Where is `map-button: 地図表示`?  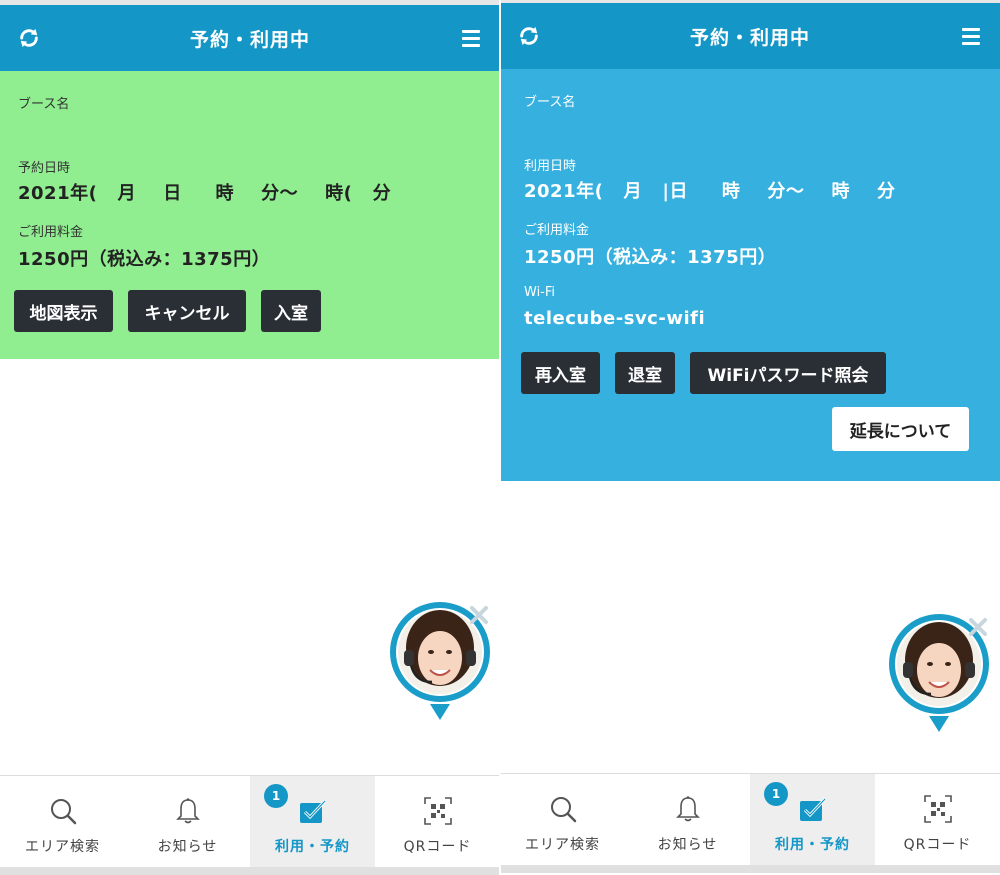
map-button: 地図表示 is located at coordinates (63, 311).